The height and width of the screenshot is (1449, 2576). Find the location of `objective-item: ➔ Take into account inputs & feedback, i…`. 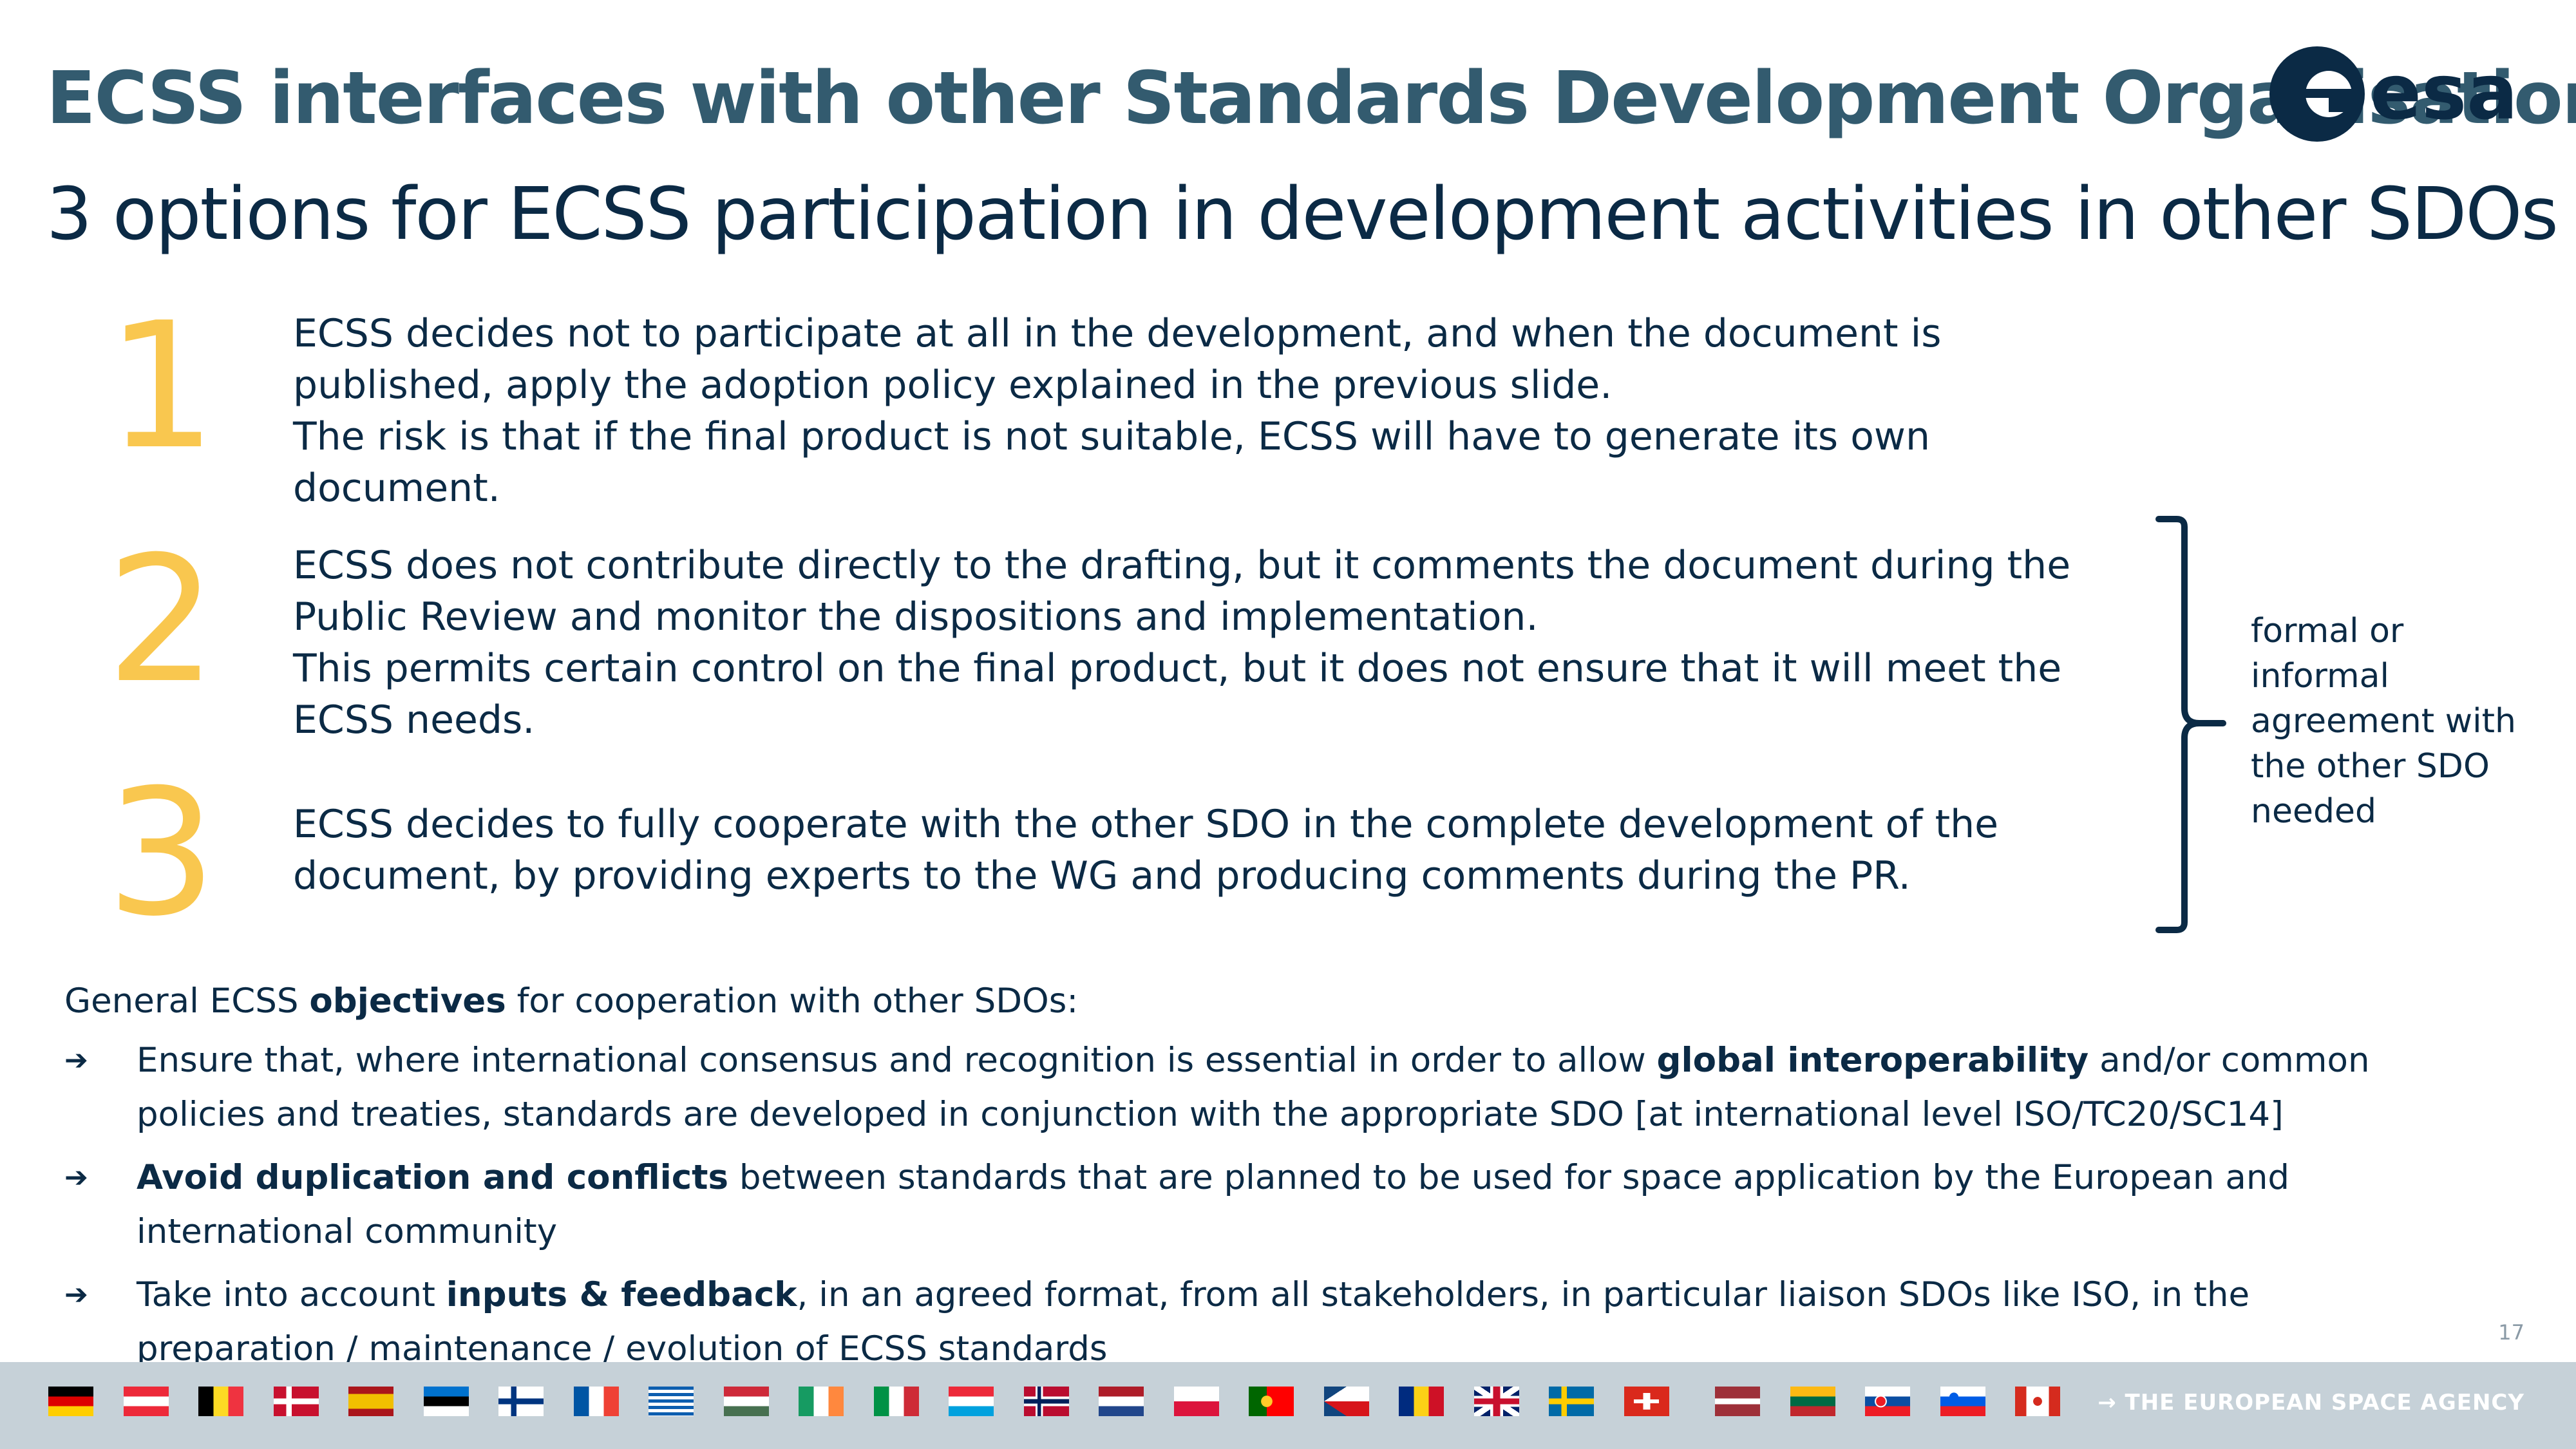

objective-item: ➔ Take into account inputs & feedback, i… is located at coordinates (1255, 1322).